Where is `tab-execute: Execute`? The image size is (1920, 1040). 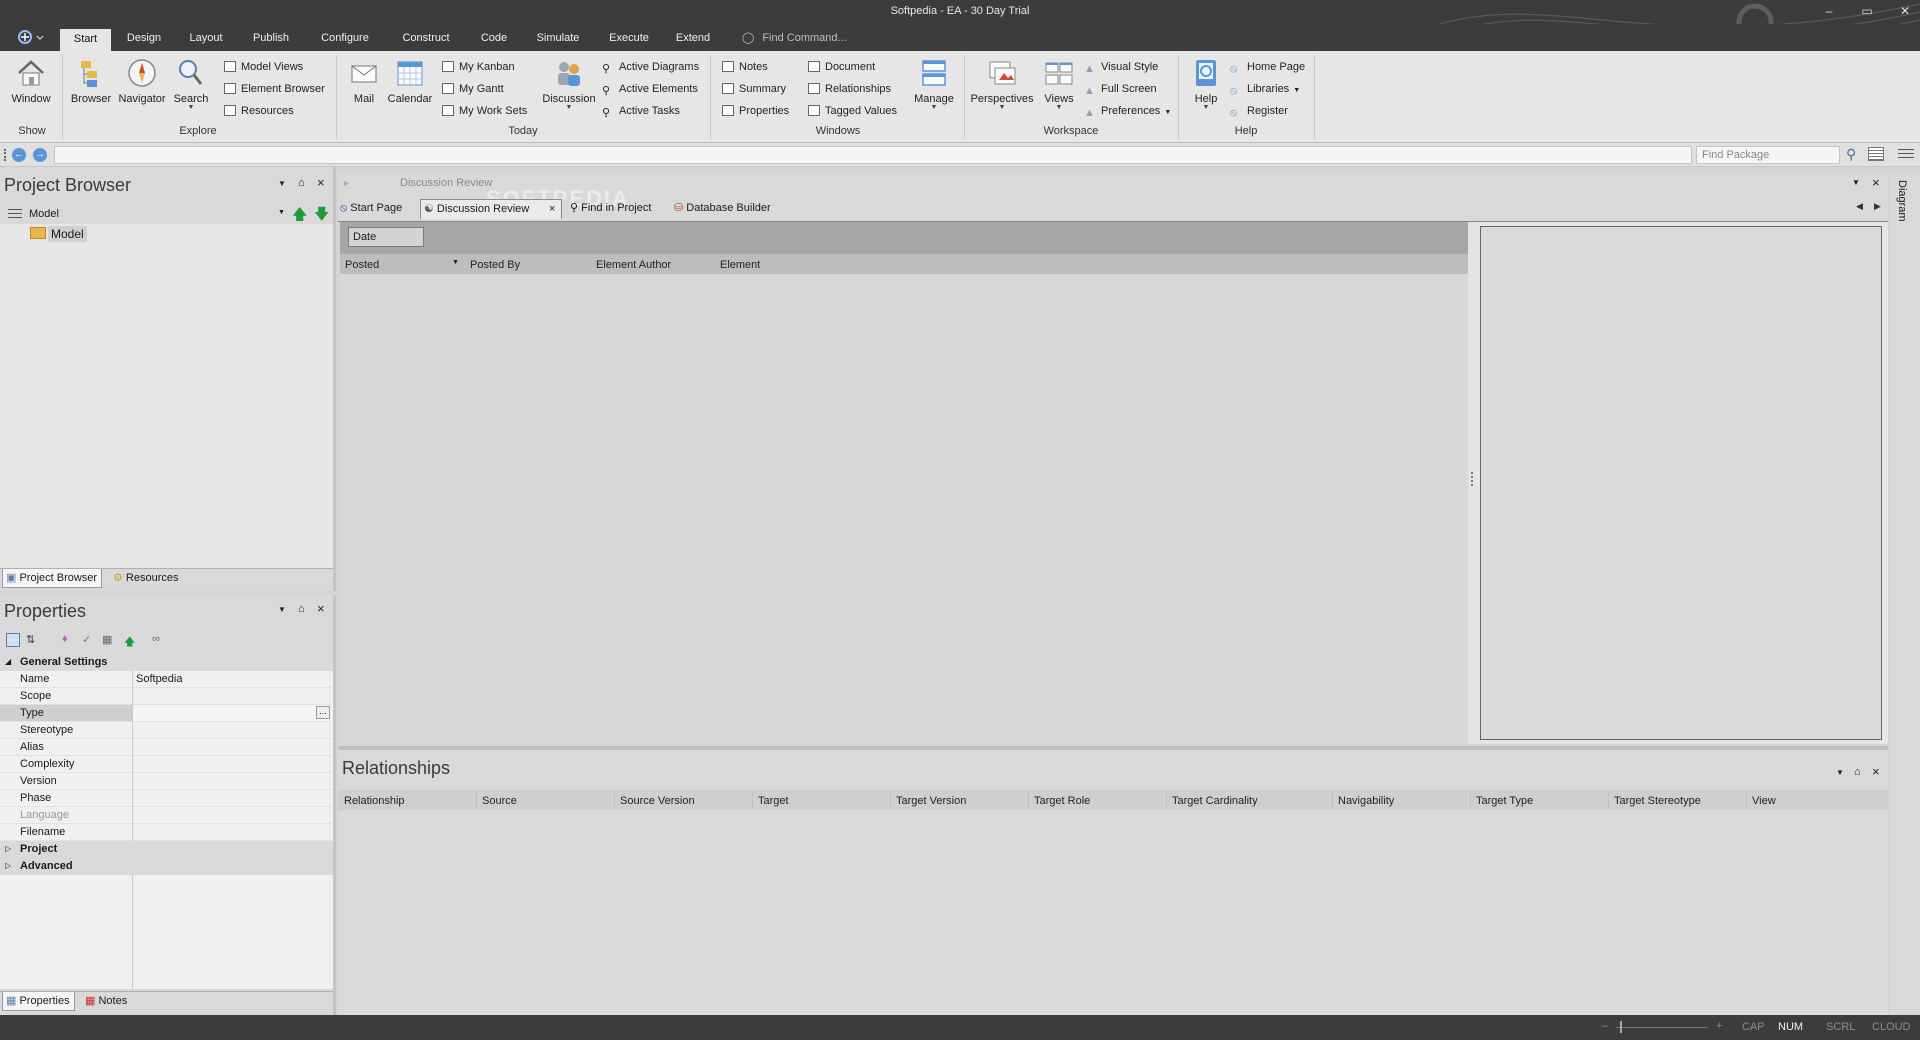 tab-execute: Execute is located at coordinates (629, 41).